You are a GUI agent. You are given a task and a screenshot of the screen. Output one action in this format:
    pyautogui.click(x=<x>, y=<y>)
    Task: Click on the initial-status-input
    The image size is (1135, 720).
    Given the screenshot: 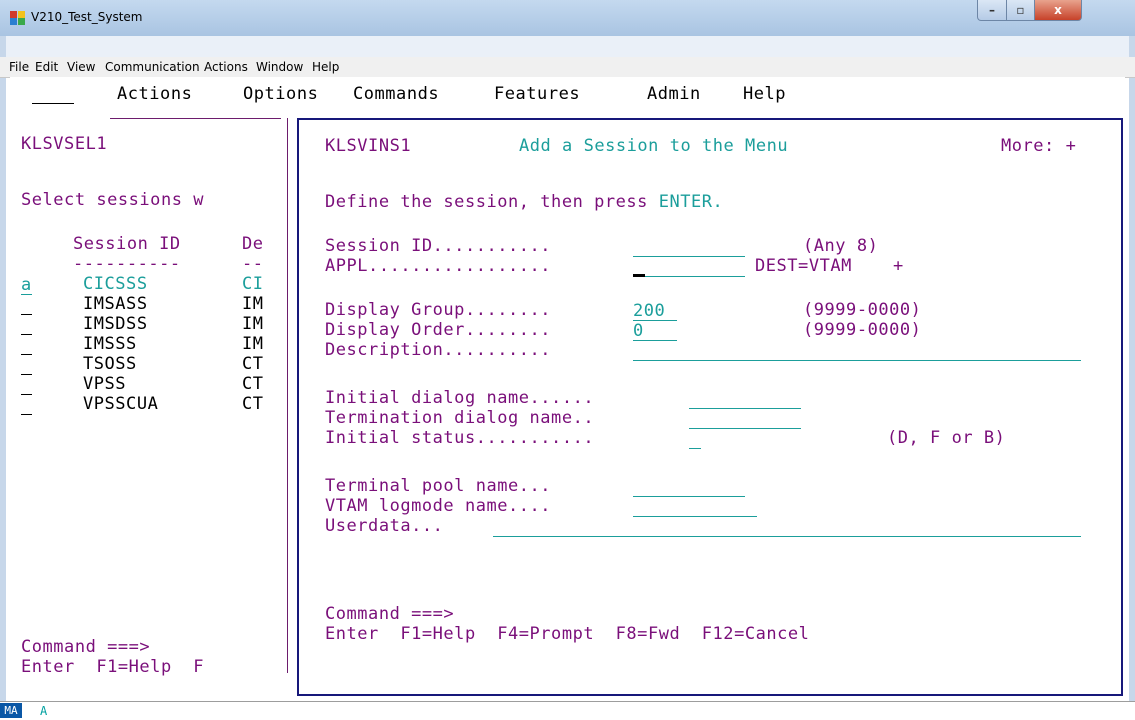 What is the action you would take?
    pyautogui.click(x=695, y=439)
    